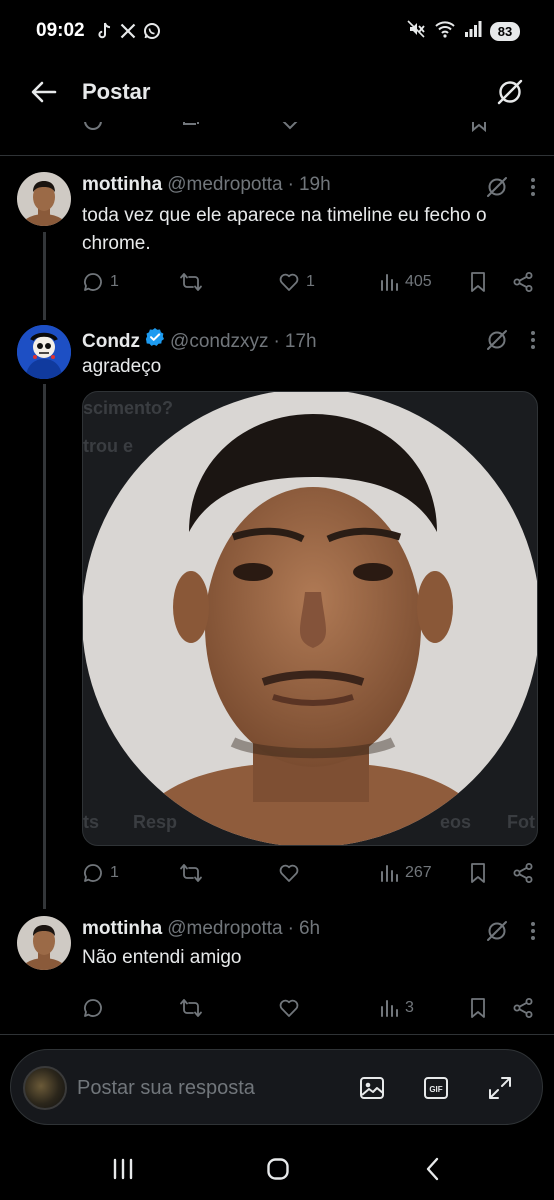 The height and width of the screenshot is (1200, 554). What do you see at coordinates (122, 366) in the screenshot?
I see `tweet-text: agradeço` at bounding box center [122, 366].